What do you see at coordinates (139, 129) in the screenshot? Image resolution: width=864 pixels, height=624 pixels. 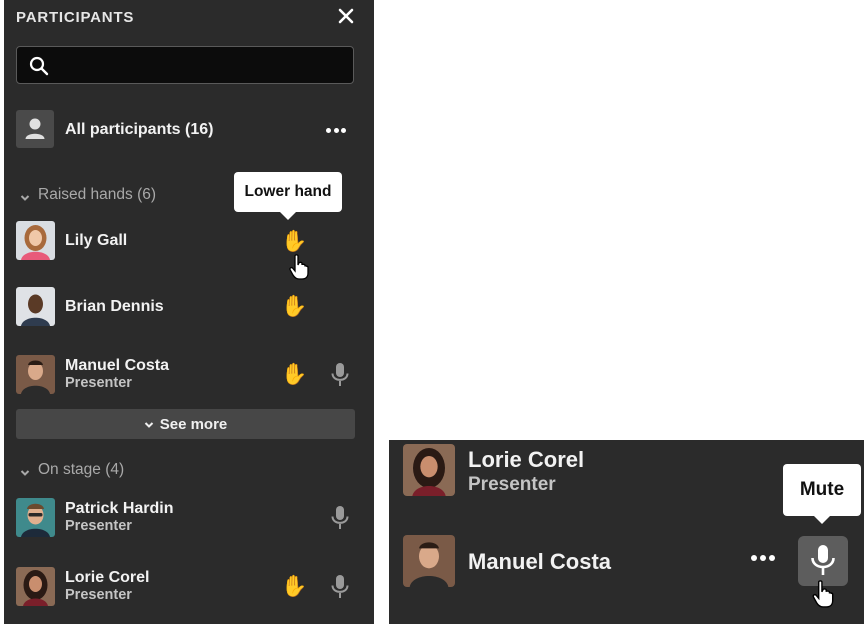 I see `all-participants-label: All participants (16)` at bounding box center [139, 129].